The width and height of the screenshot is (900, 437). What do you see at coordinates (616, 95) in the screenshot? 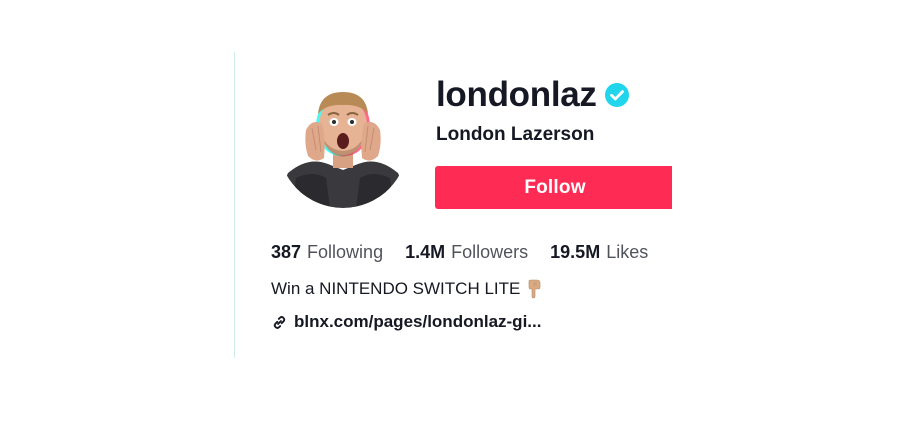
I see `verified-badge-icon` at bounding box center [616, 95].